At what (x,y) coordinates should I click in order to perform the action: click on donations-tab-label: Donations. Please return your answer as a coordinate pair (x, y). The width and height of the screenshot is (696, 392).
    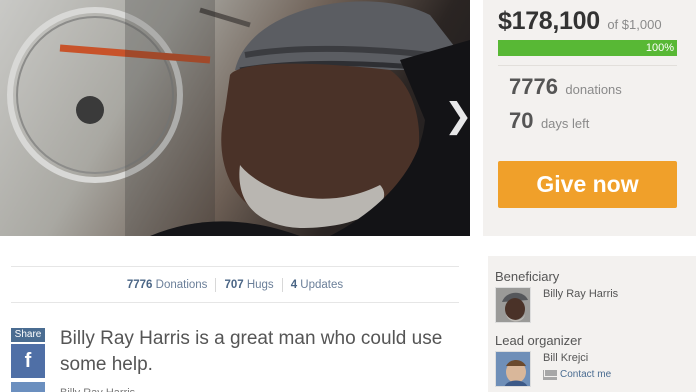
    Looking at the image, I should click on (181, 284).